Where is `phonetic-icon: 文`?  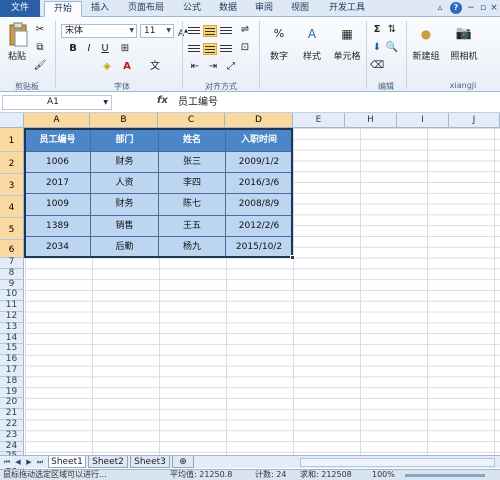
phonetic-icon: 文 is located at coordinates (155, 67).